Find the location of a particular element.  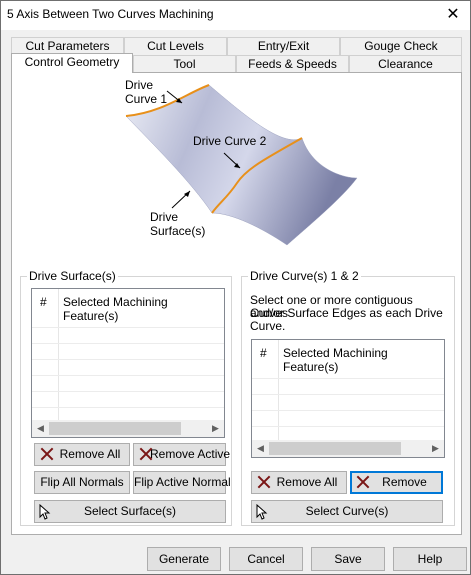

tab-tool: Tool is located at coordinates (184, 64).